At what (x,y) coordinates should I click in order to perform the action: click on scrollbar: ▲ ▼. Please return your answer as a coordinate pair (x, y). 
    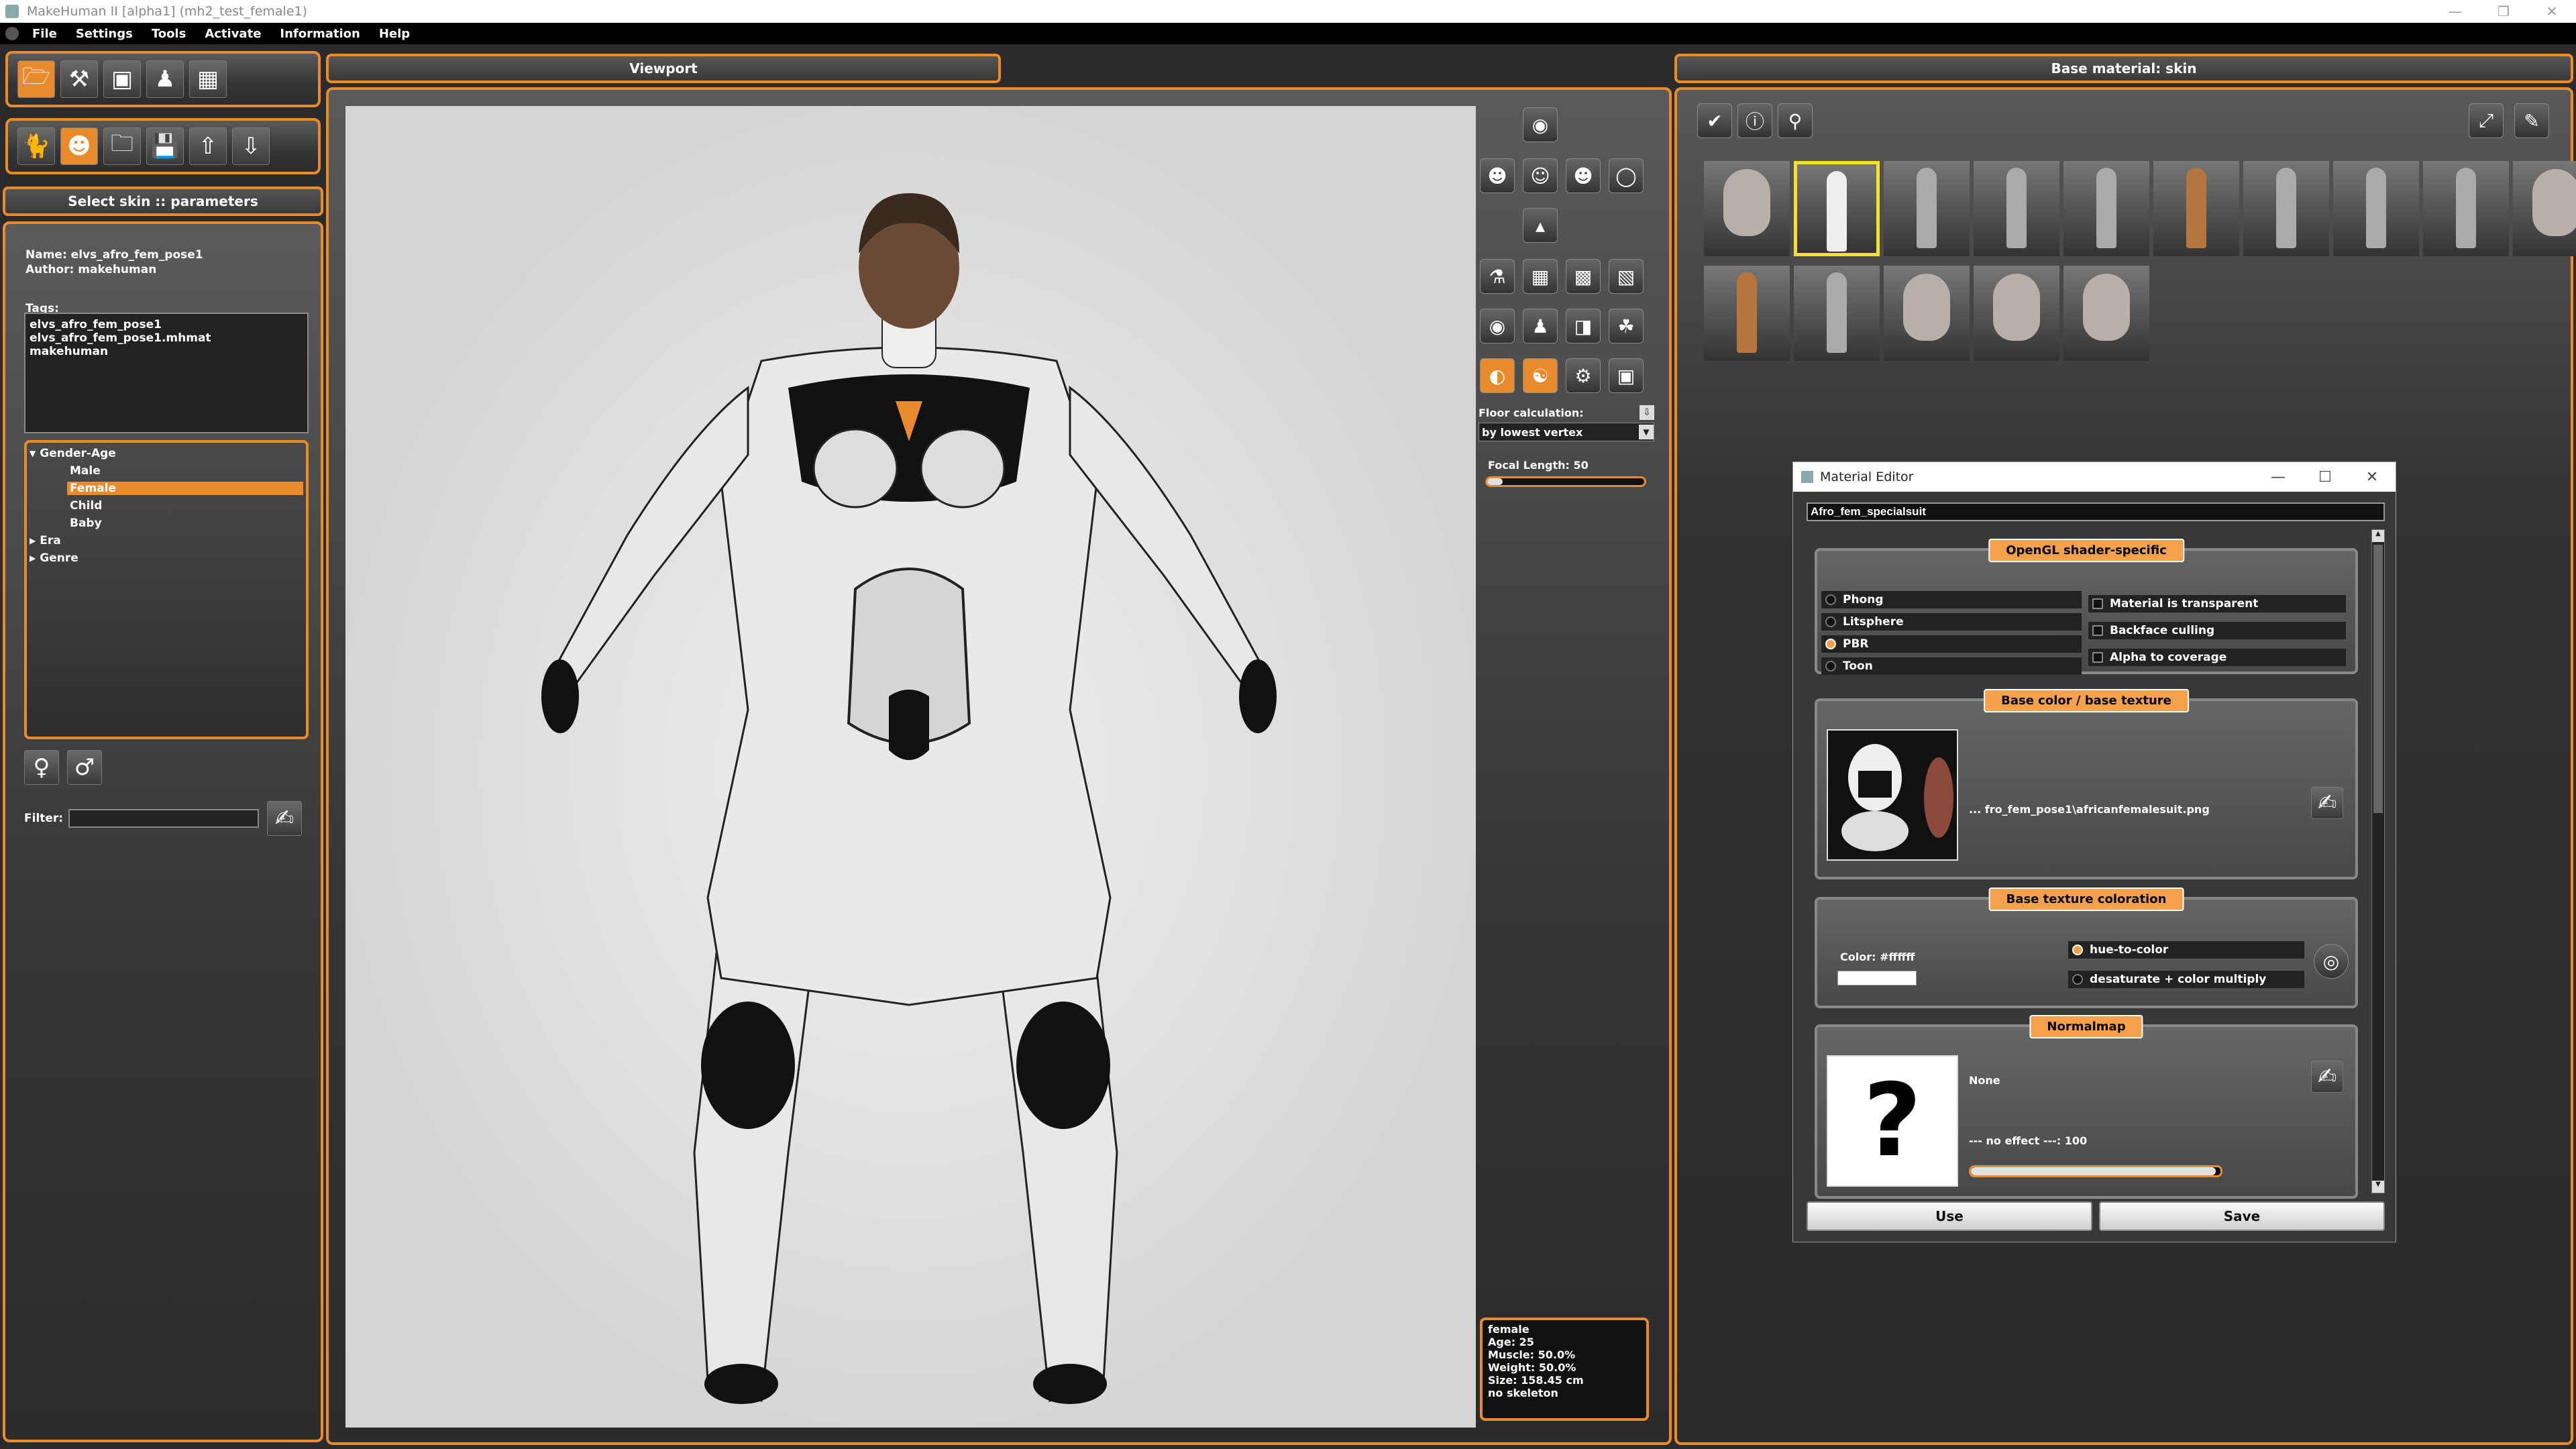
    Looking at the image, I should click on (2378, 861).